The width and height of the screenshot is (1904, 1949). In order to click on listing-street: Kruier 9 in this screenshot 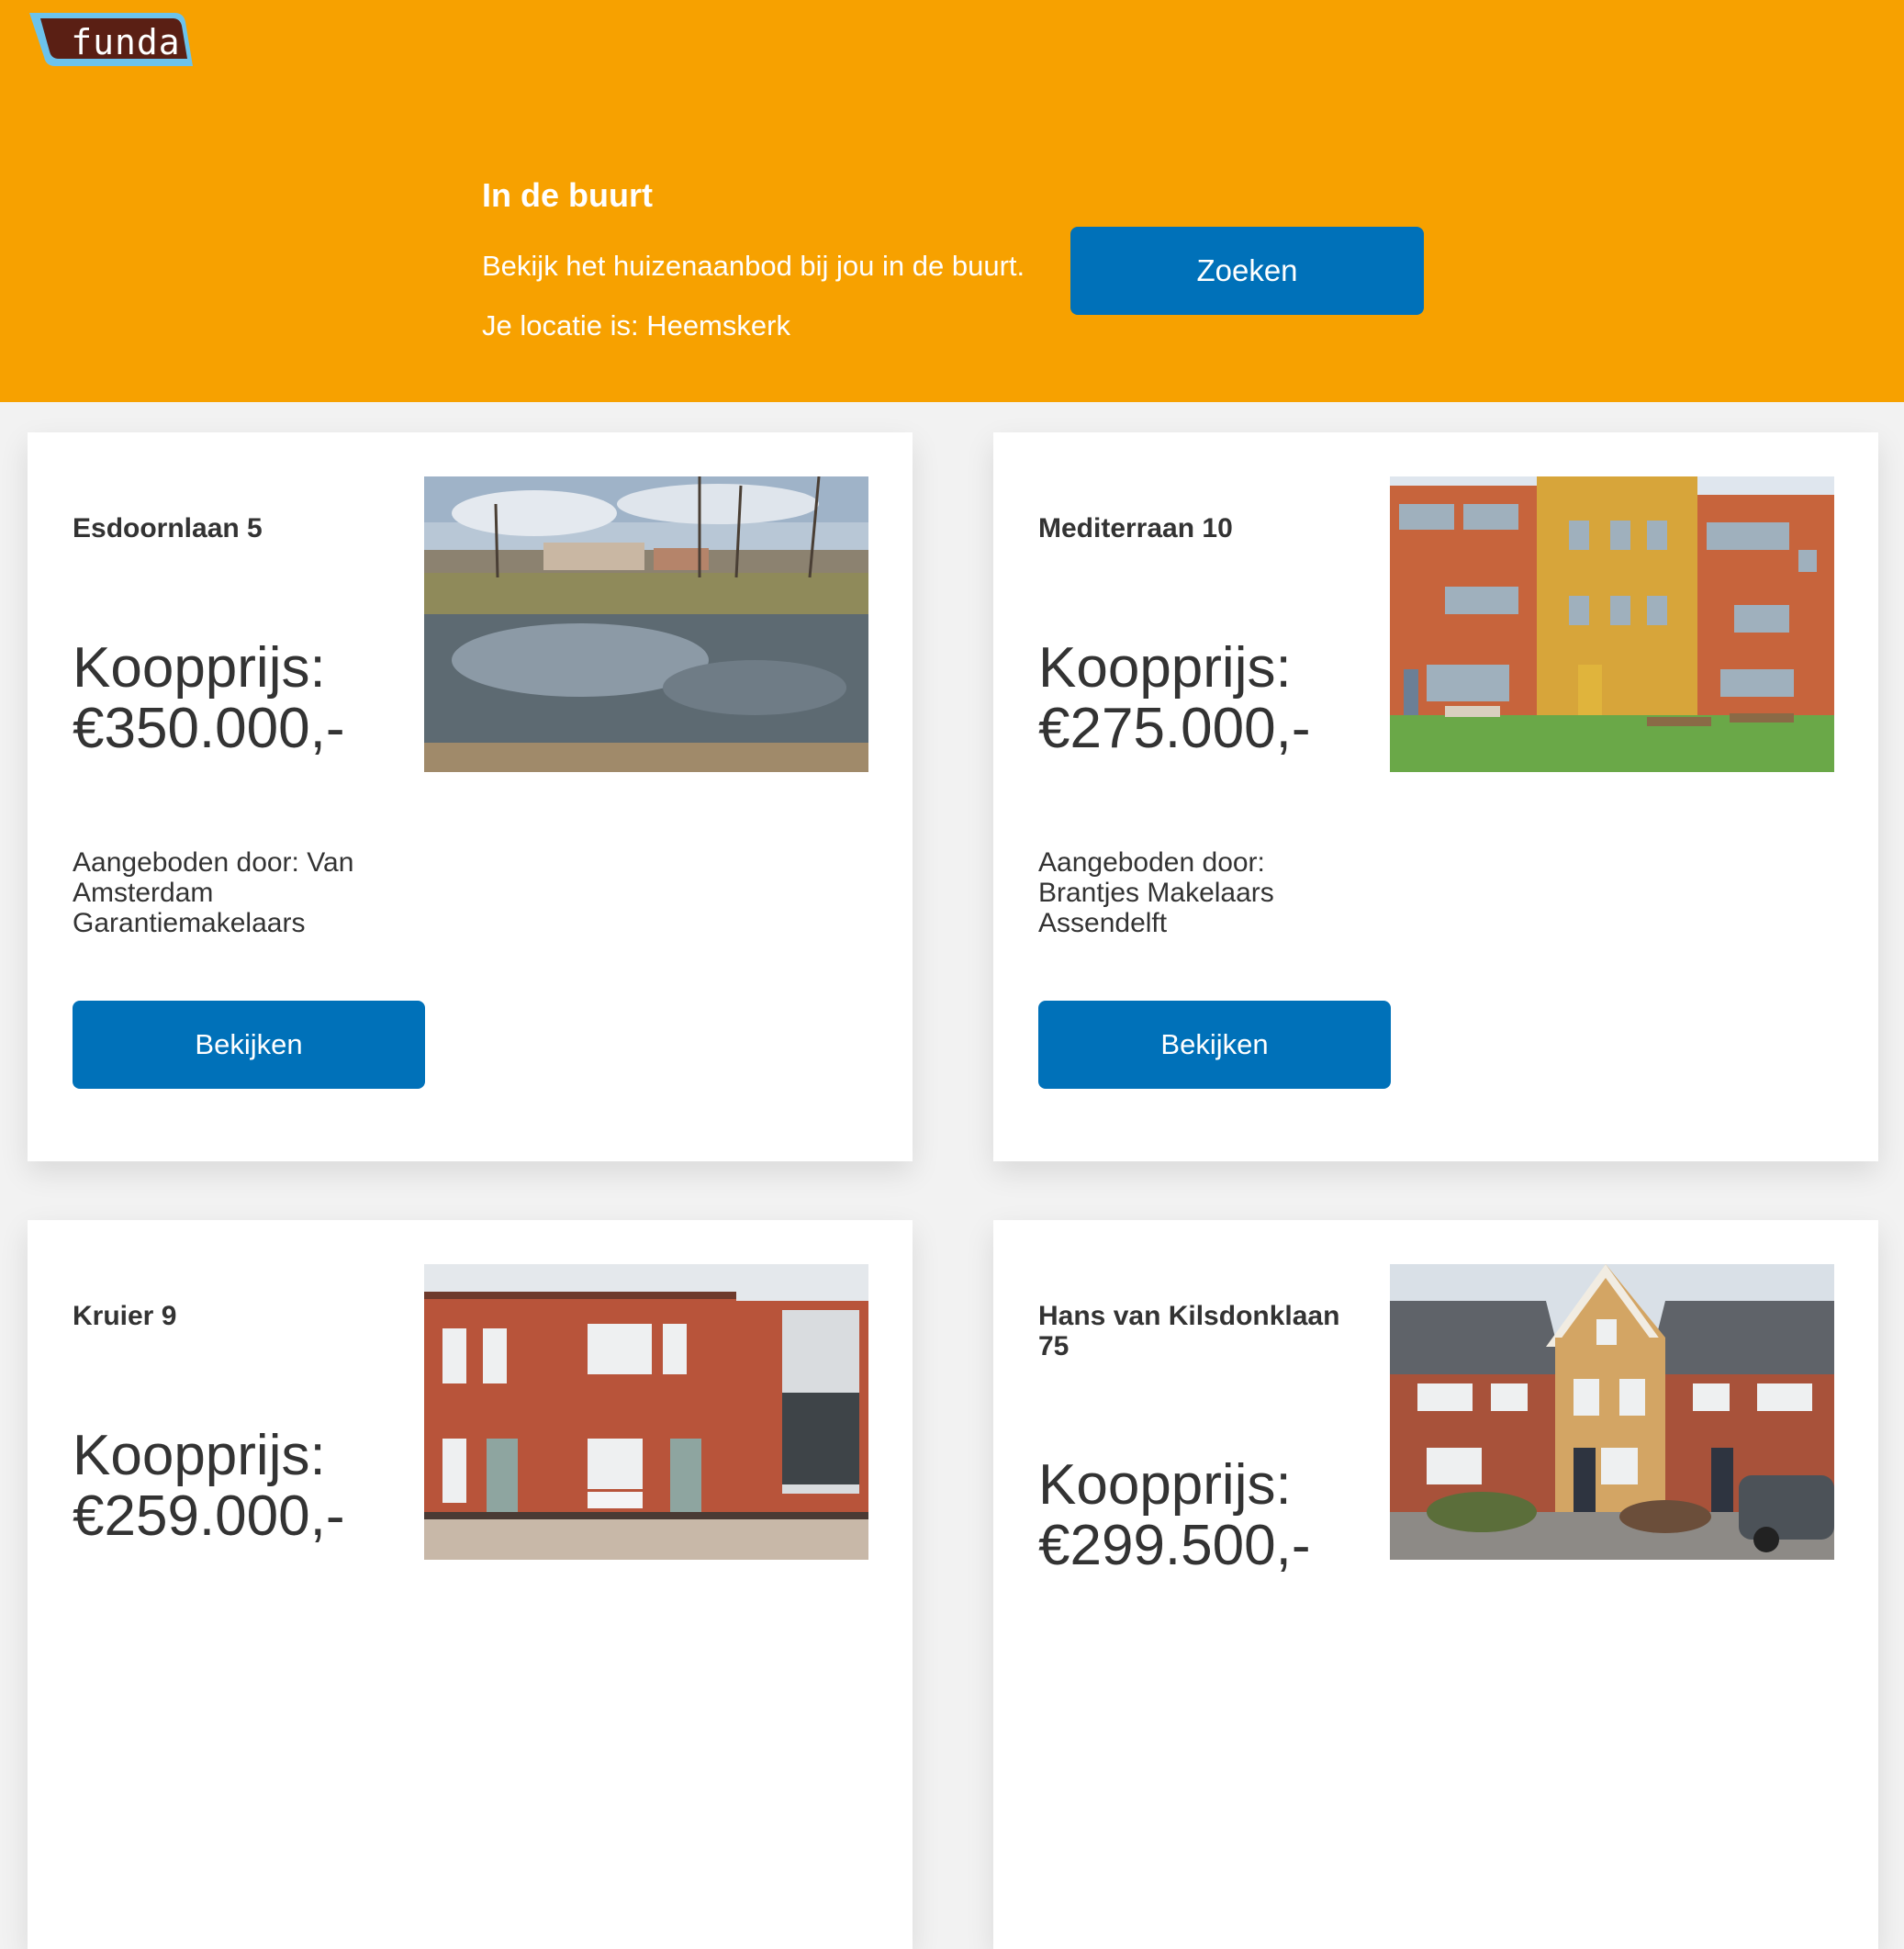, I will do `click(231, 1316)`.